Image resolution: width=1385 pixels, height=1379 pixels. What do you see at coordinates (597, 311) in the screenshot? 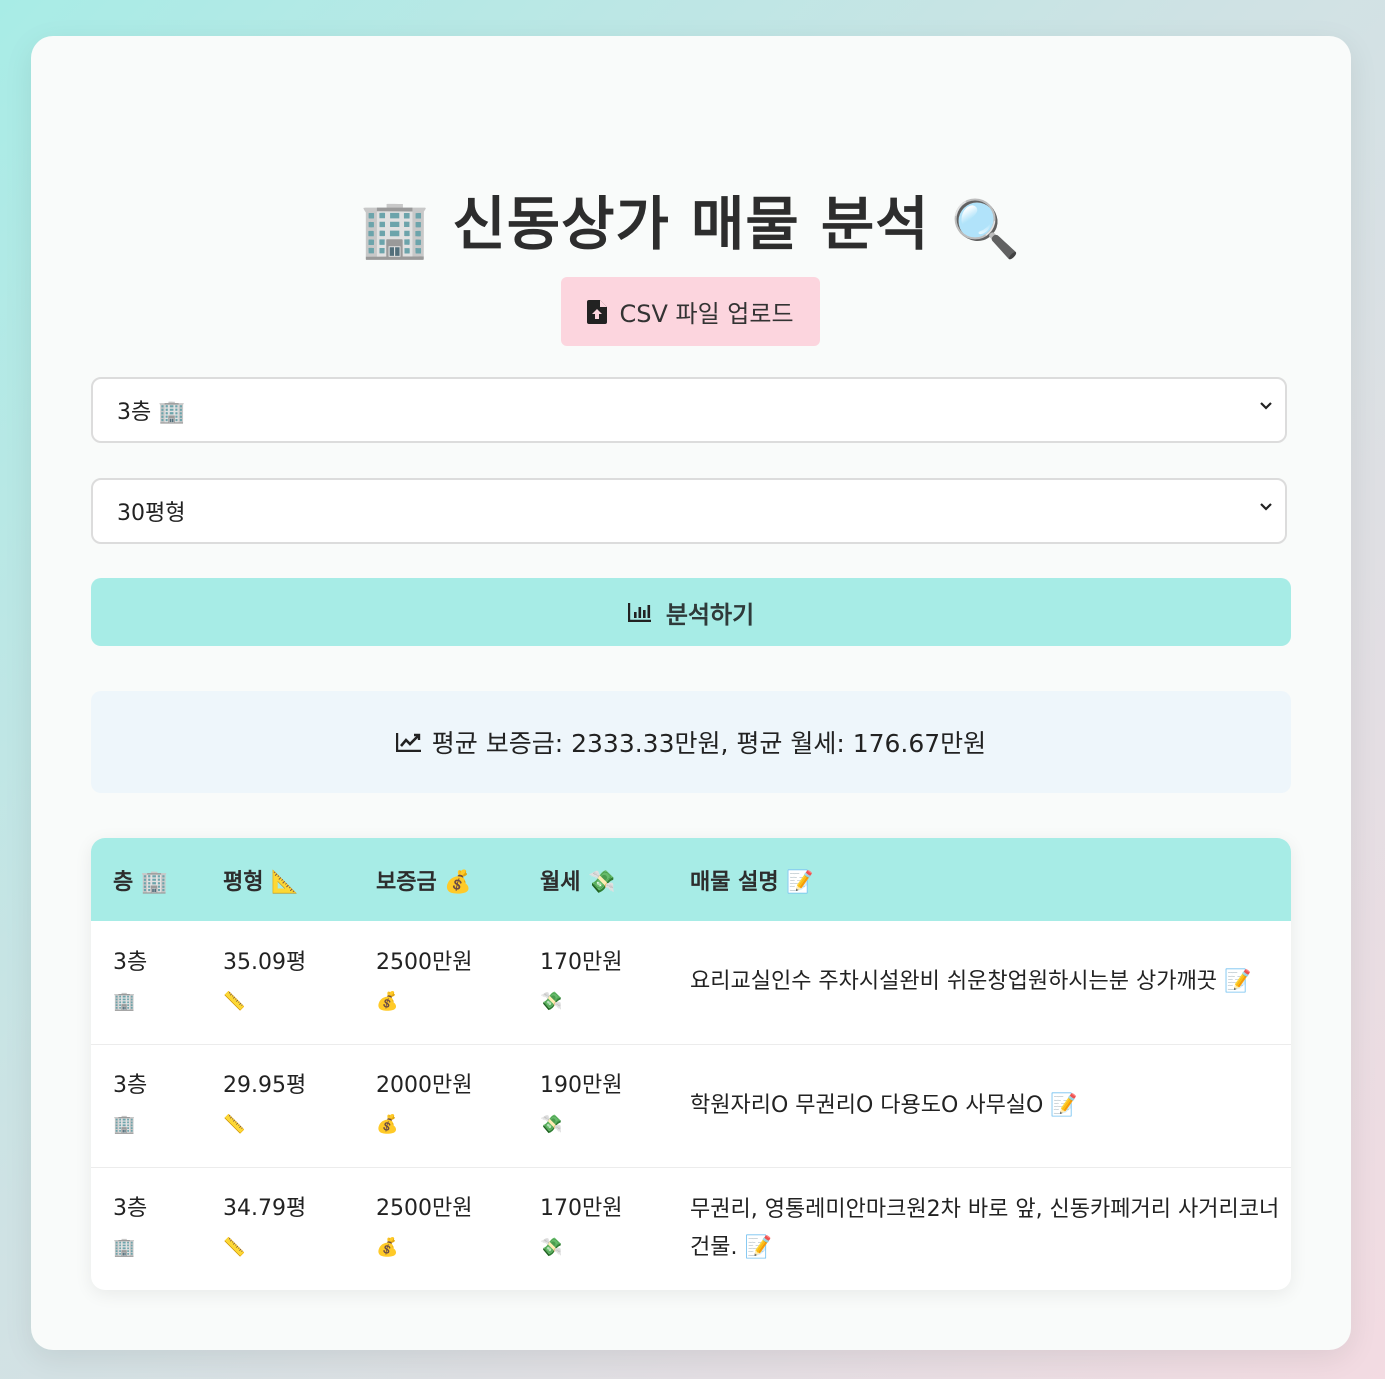
I see `file-upload-icon` at bounding box center [597, 311].